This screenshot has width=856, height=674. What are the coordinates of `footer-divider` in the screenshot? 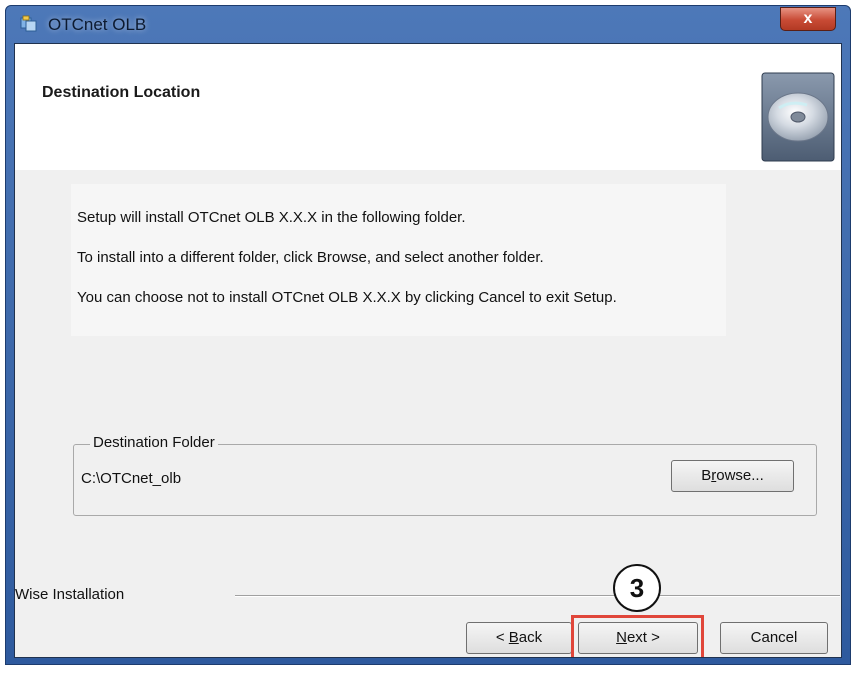 It's located at (537, 596).